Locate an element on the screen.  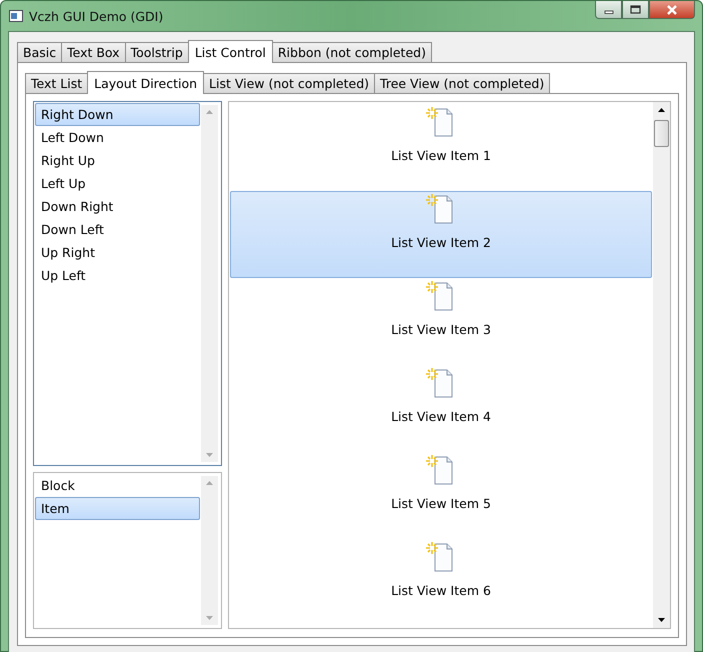
list-view-item: List View Item 2 is located at coordinates (441, 234).